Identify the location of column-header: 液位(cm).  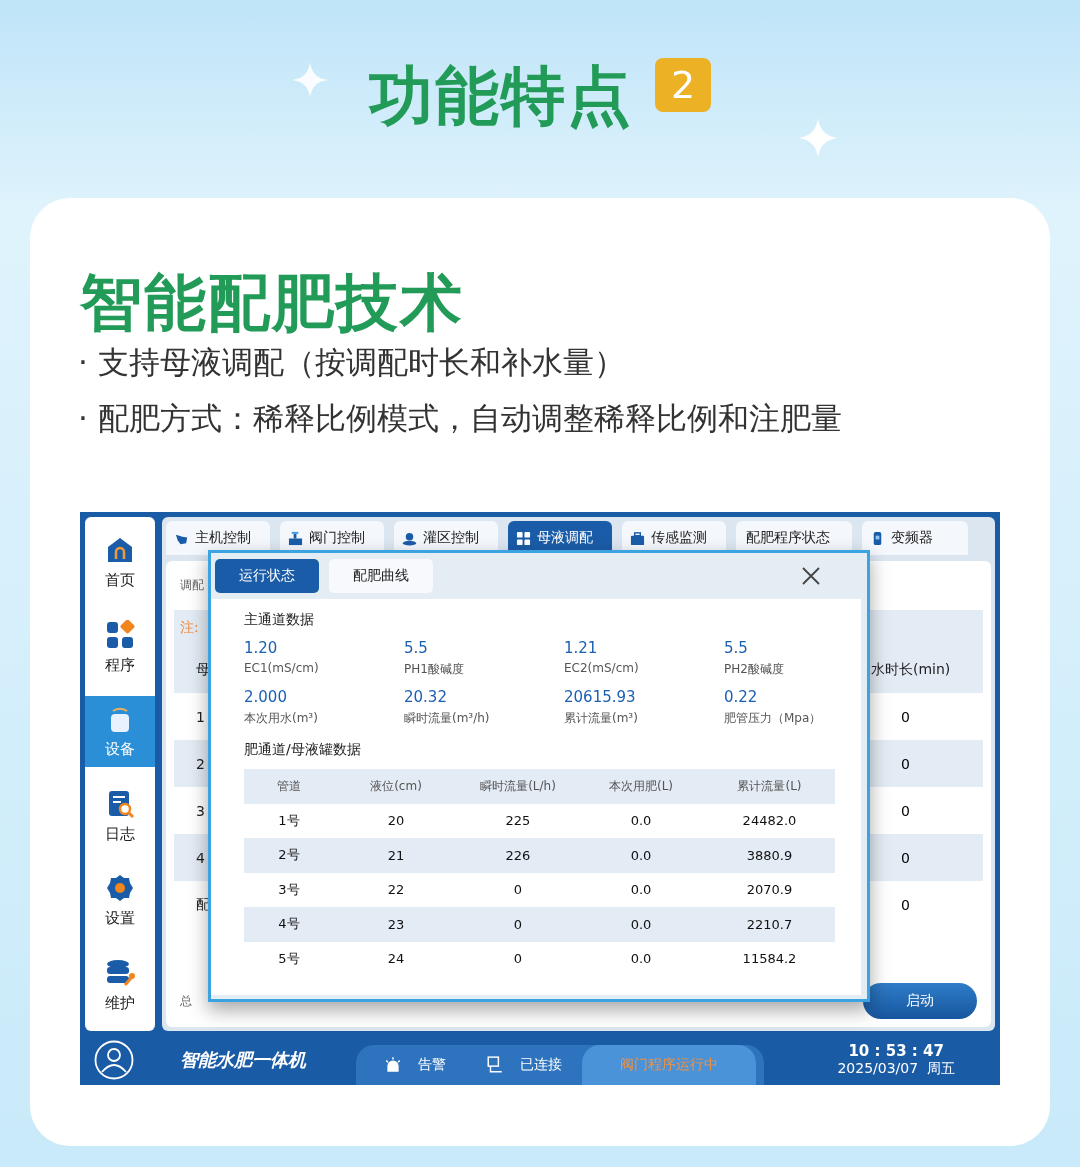
(396, 786).